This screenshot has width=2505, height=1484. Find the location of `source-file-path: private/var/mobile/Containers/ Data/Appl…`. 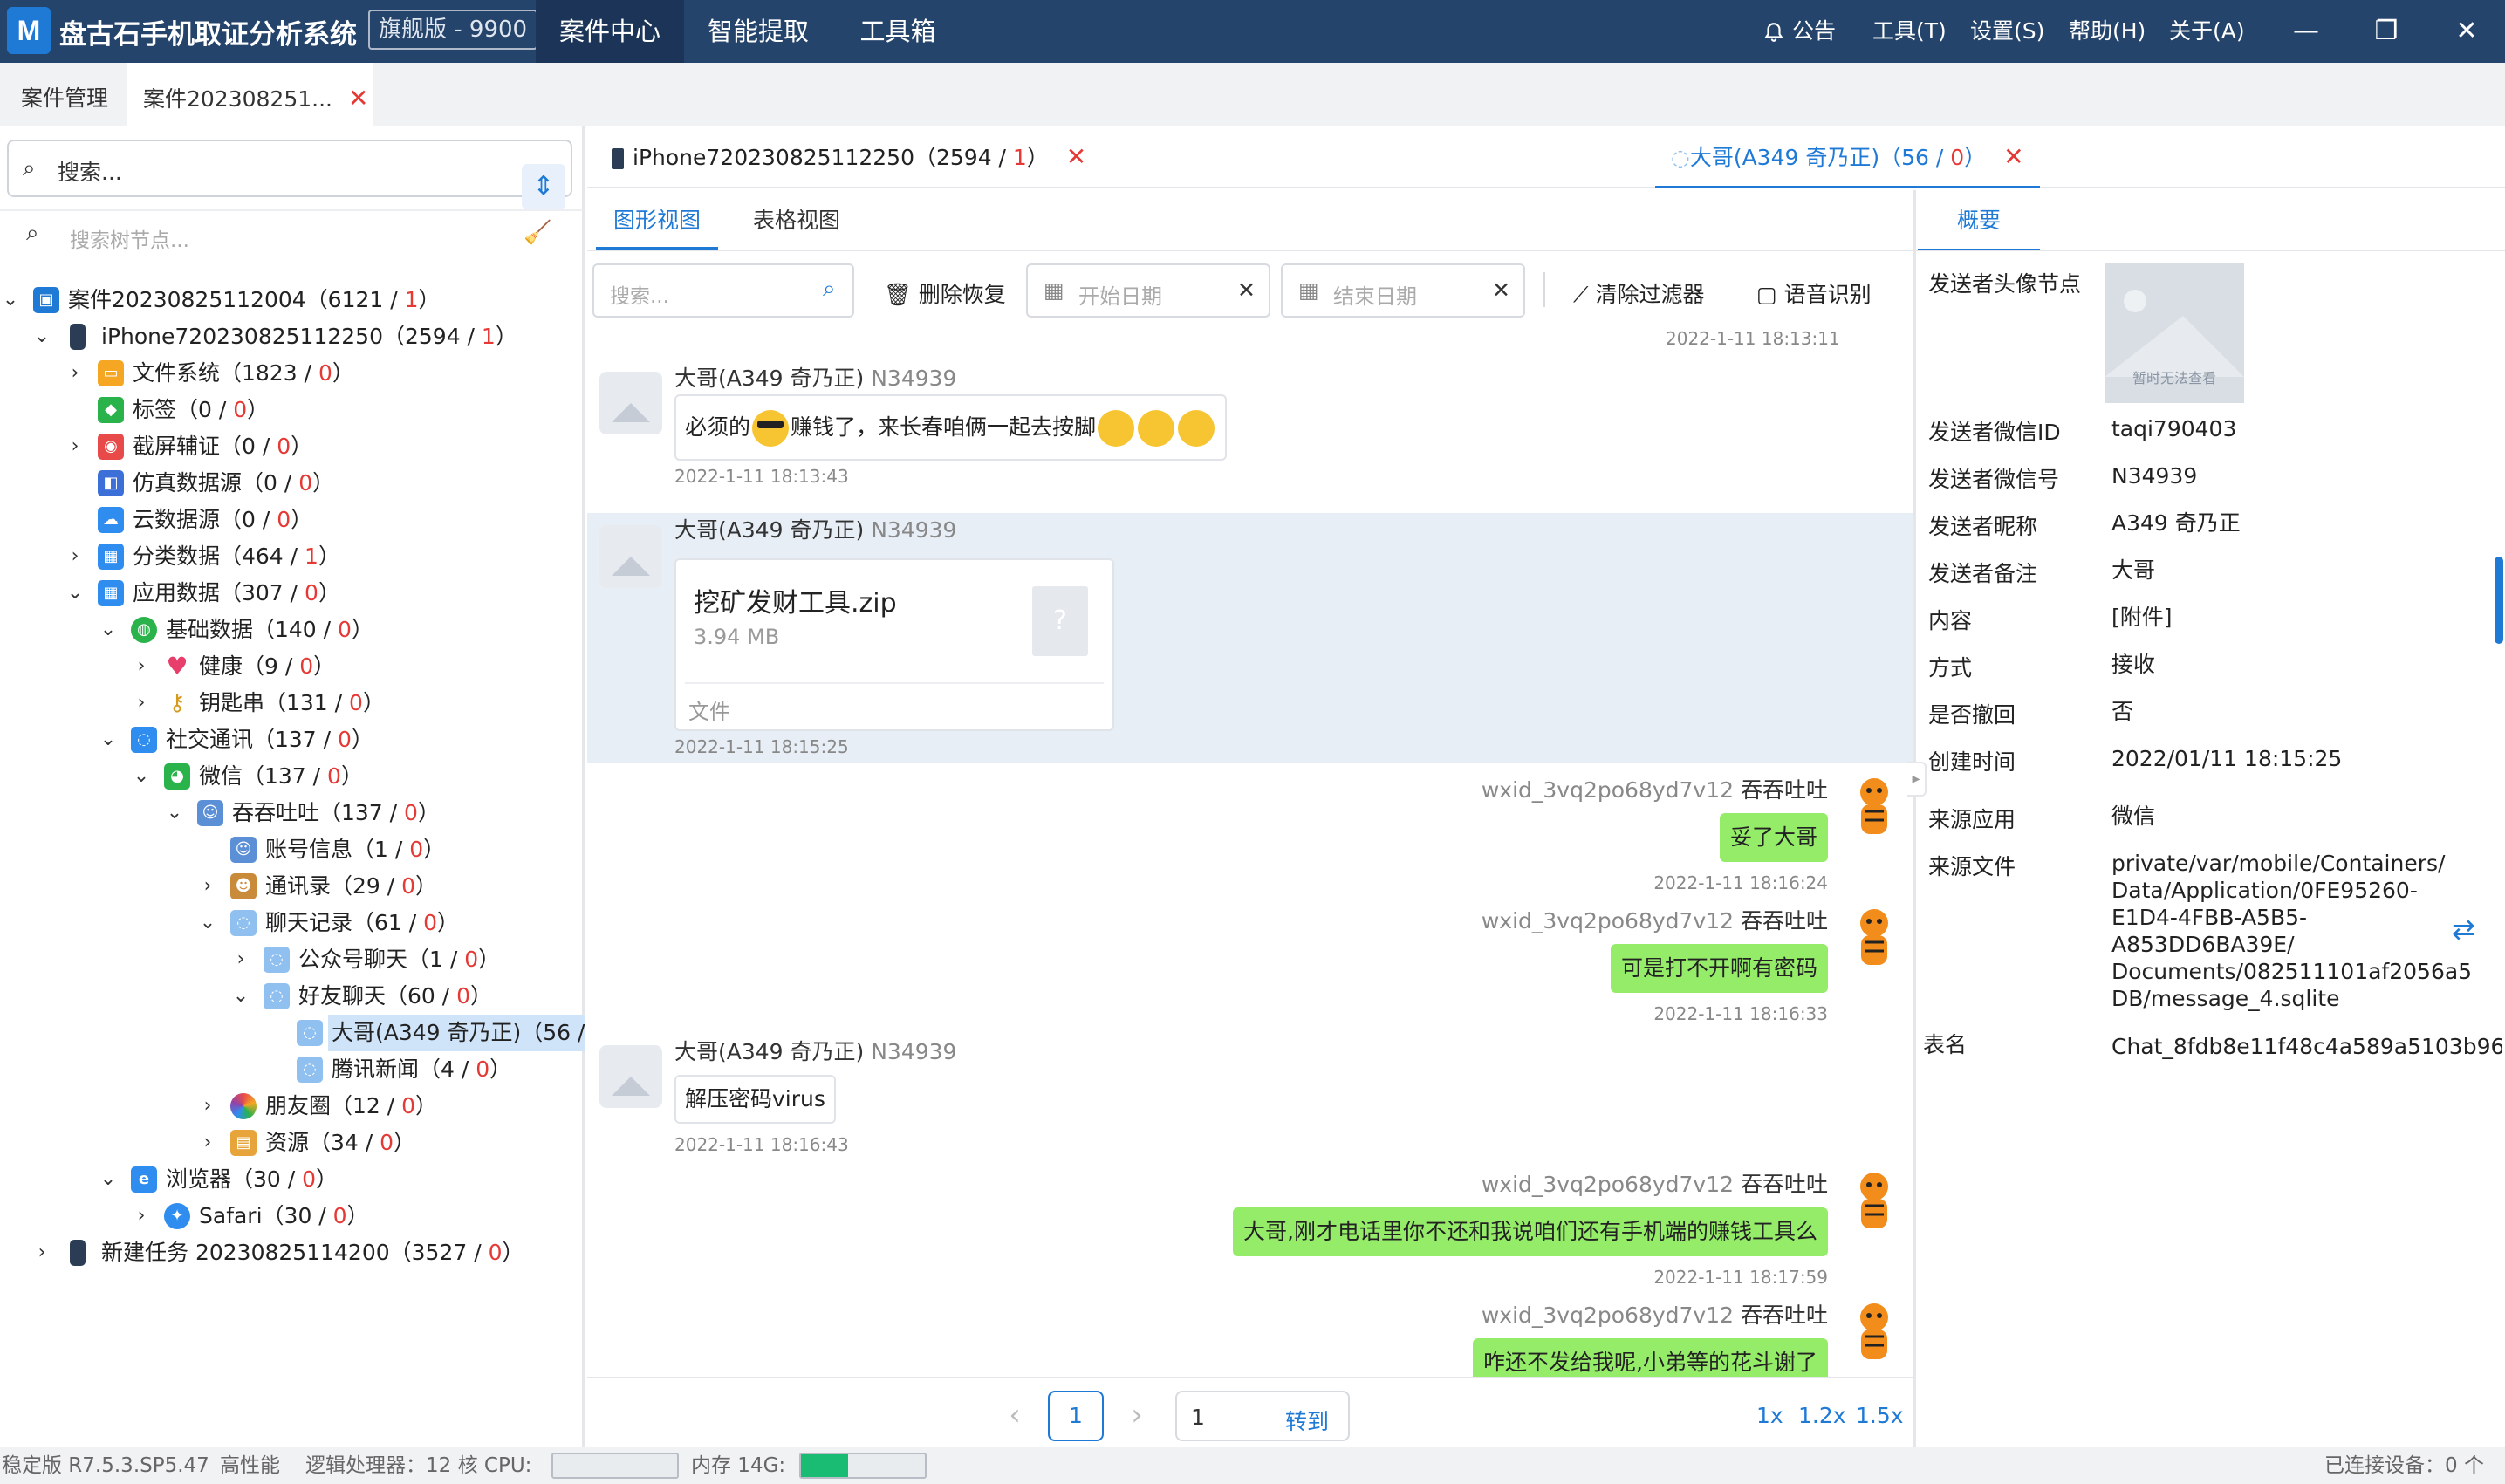

source-file-path: private/var/mobile/Containers/ Data/Appl… is located at coordinates (2294, 931).